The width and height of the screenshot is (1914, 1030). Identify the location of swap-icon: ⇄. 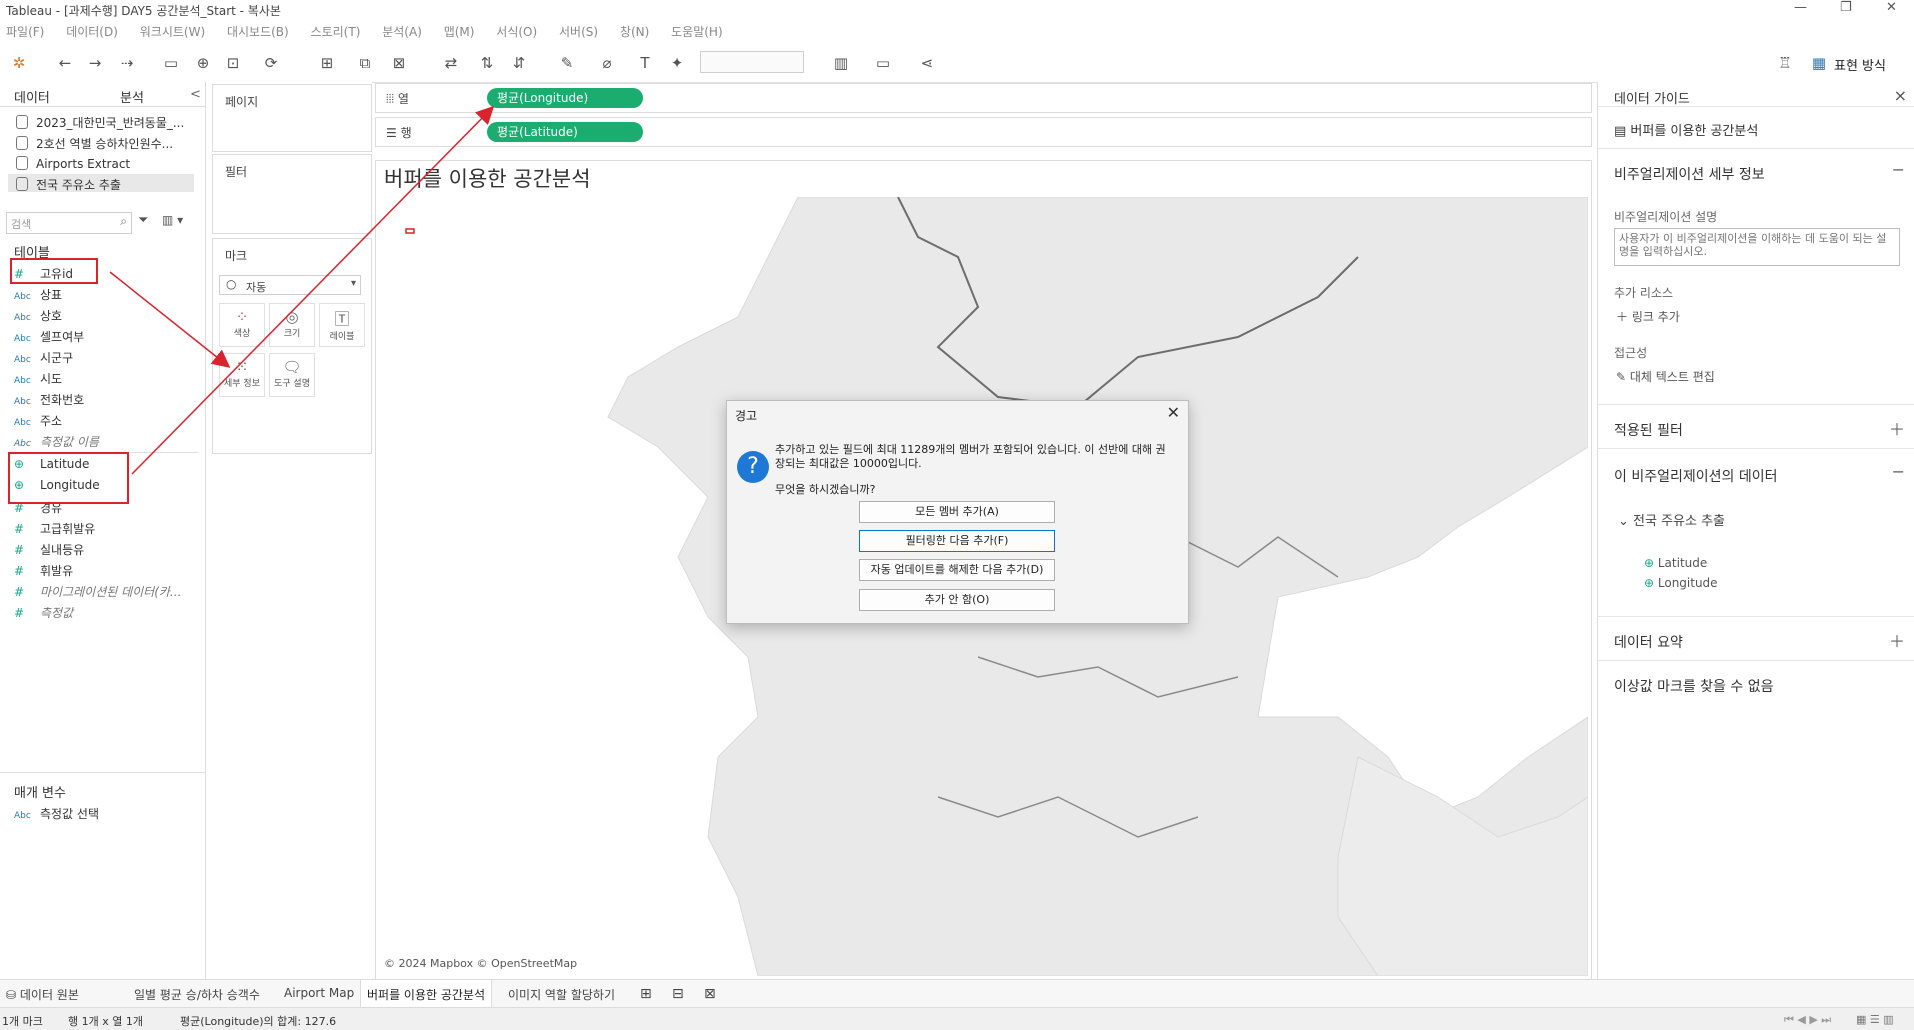
(451, 63).